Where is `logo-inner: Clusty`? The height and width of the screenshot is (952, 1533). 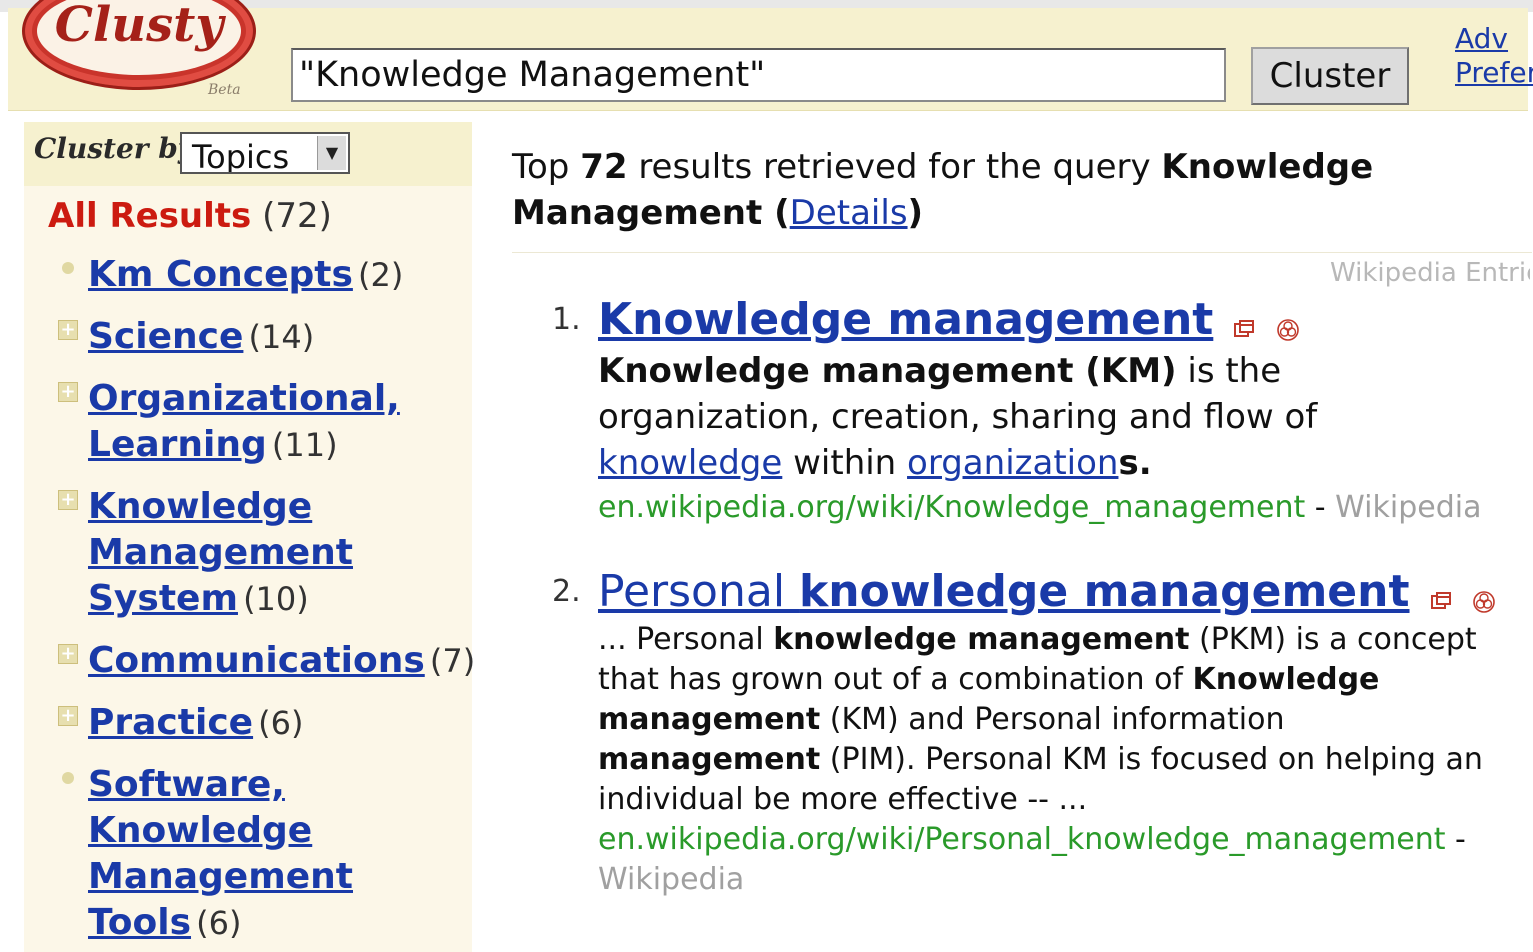
logo-inner: Clusty is located at coordinates (139, 37).